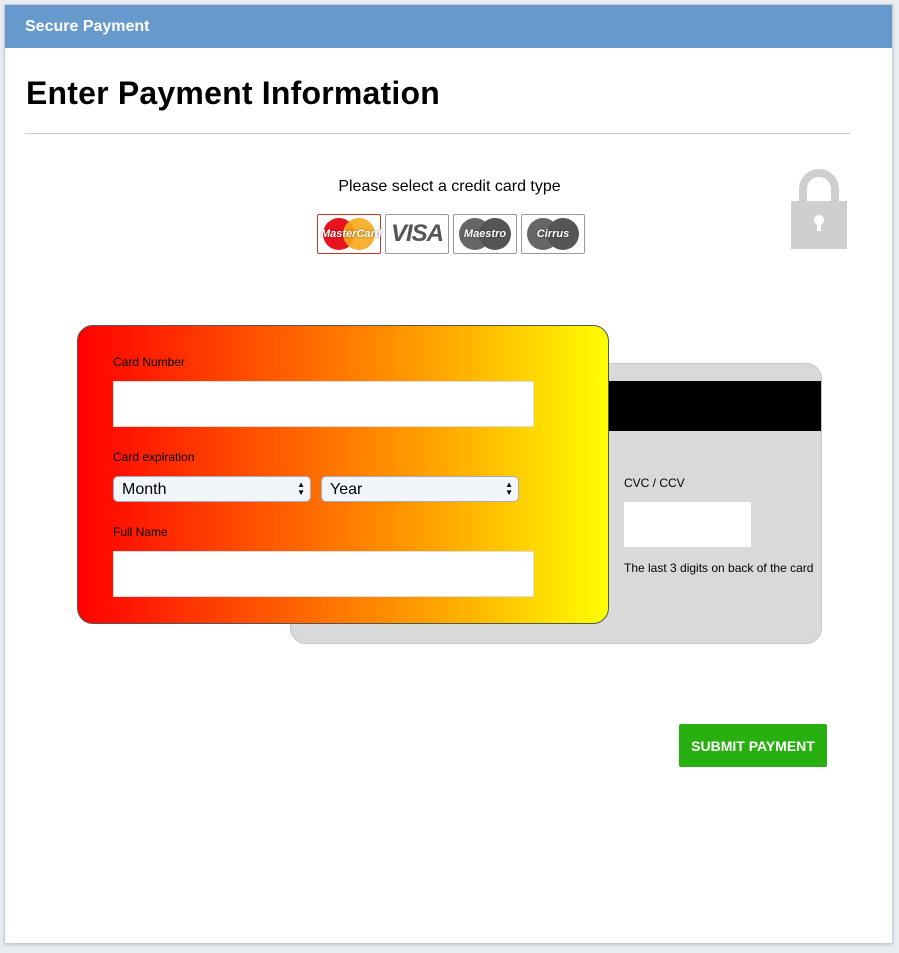 Image resolution: width=899 pixels, height=953 pixels. Describe the element at coordinates (233, 93) in the screenshot. I see `page-title: Enter Payment Information` at that location.